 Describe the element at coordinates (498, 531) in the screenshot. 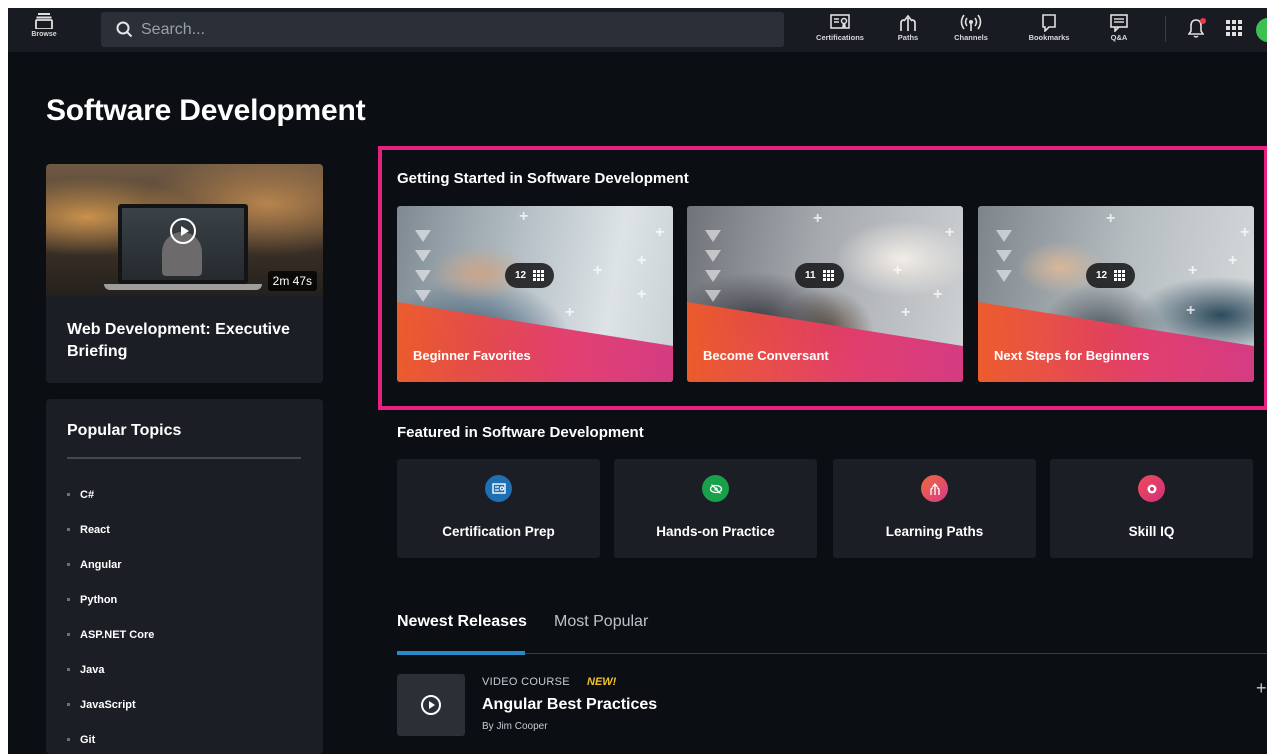

I see `featured-label: Certification Prep` at that location.